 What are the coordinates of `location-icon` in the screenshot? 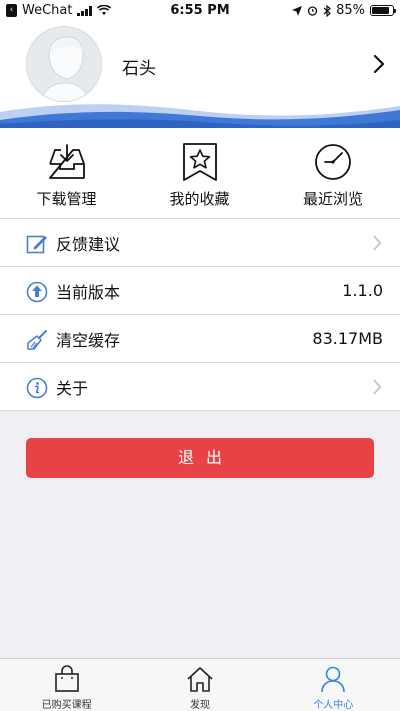 It's located at (297, 10).